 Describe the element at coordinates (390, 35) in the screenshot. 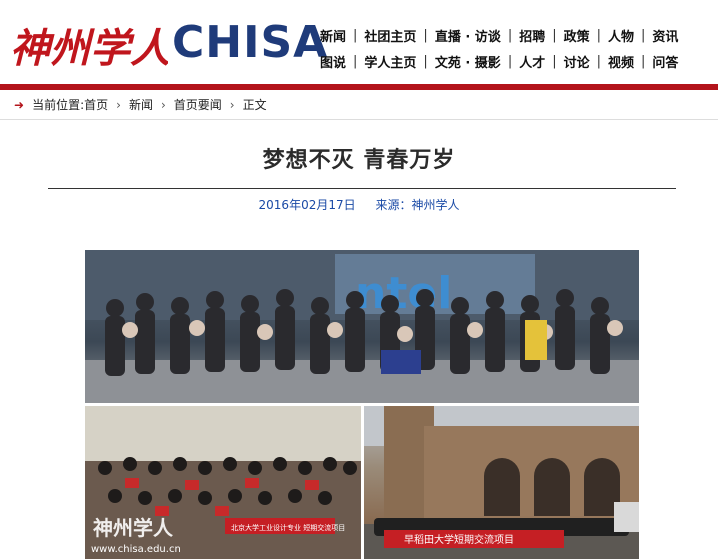

I see `nav-item-club-home: 社团主页` at that location.